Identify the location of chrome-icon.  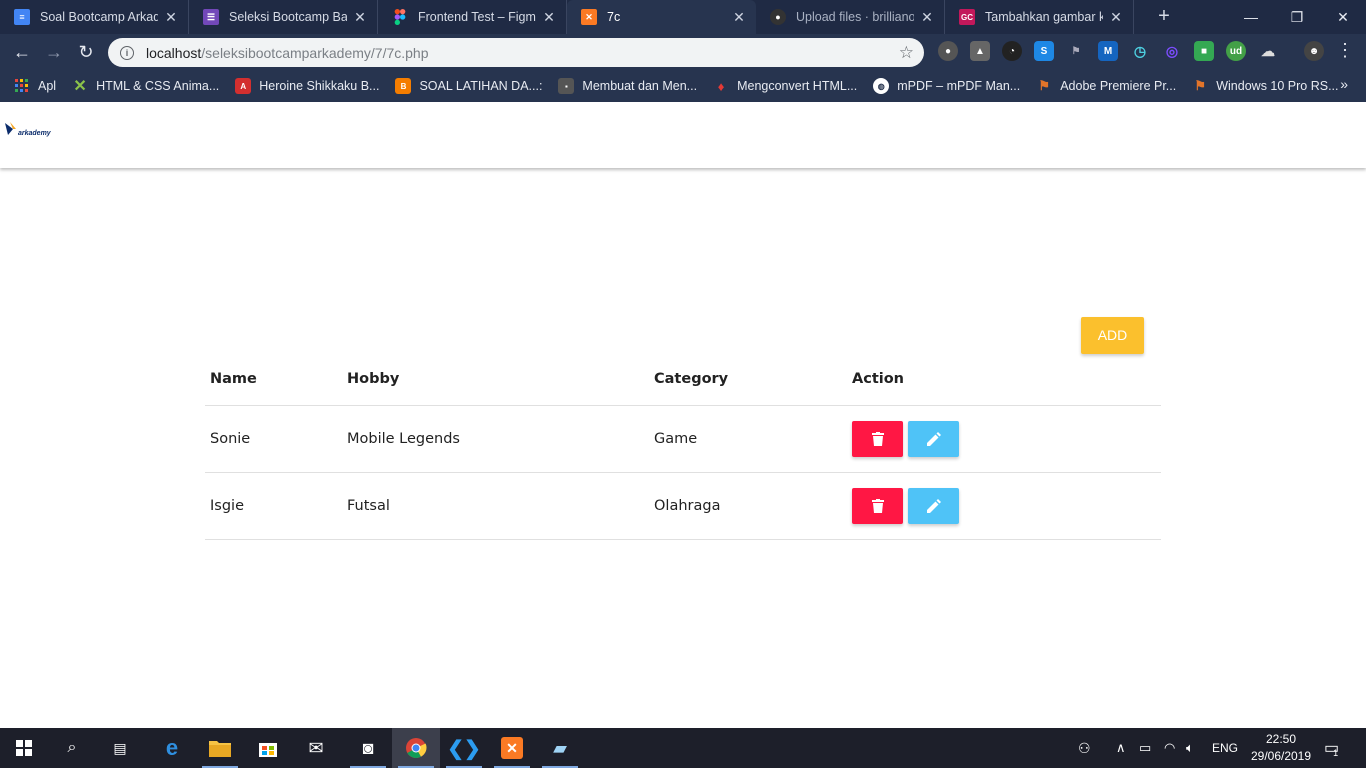
(416, 748).